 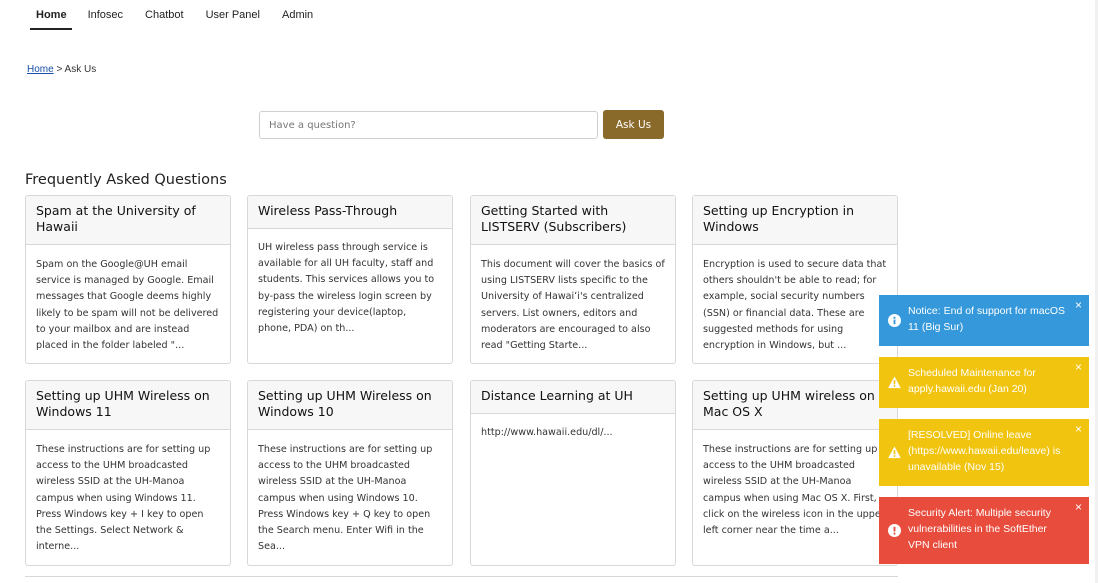 I want to click on faq-card-title: Distance Learning at UH, so click(x=573, y=397).